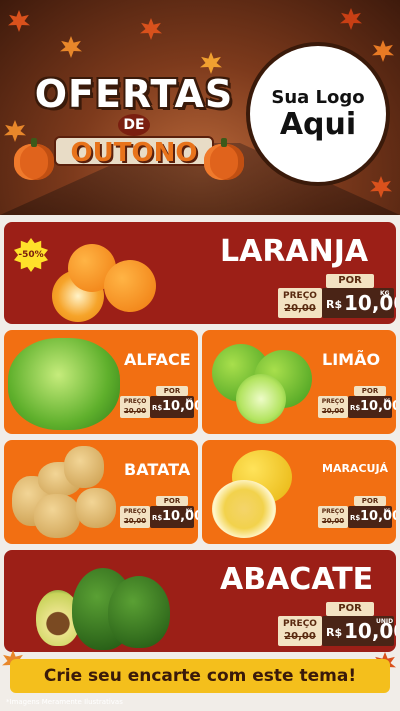 The height and width of the screenshot is (711, 400). Describe the element at coordinates (64, 702) in the screenshot. I see `footnote: *Imagens Meramente Ilustrativas` at that location.